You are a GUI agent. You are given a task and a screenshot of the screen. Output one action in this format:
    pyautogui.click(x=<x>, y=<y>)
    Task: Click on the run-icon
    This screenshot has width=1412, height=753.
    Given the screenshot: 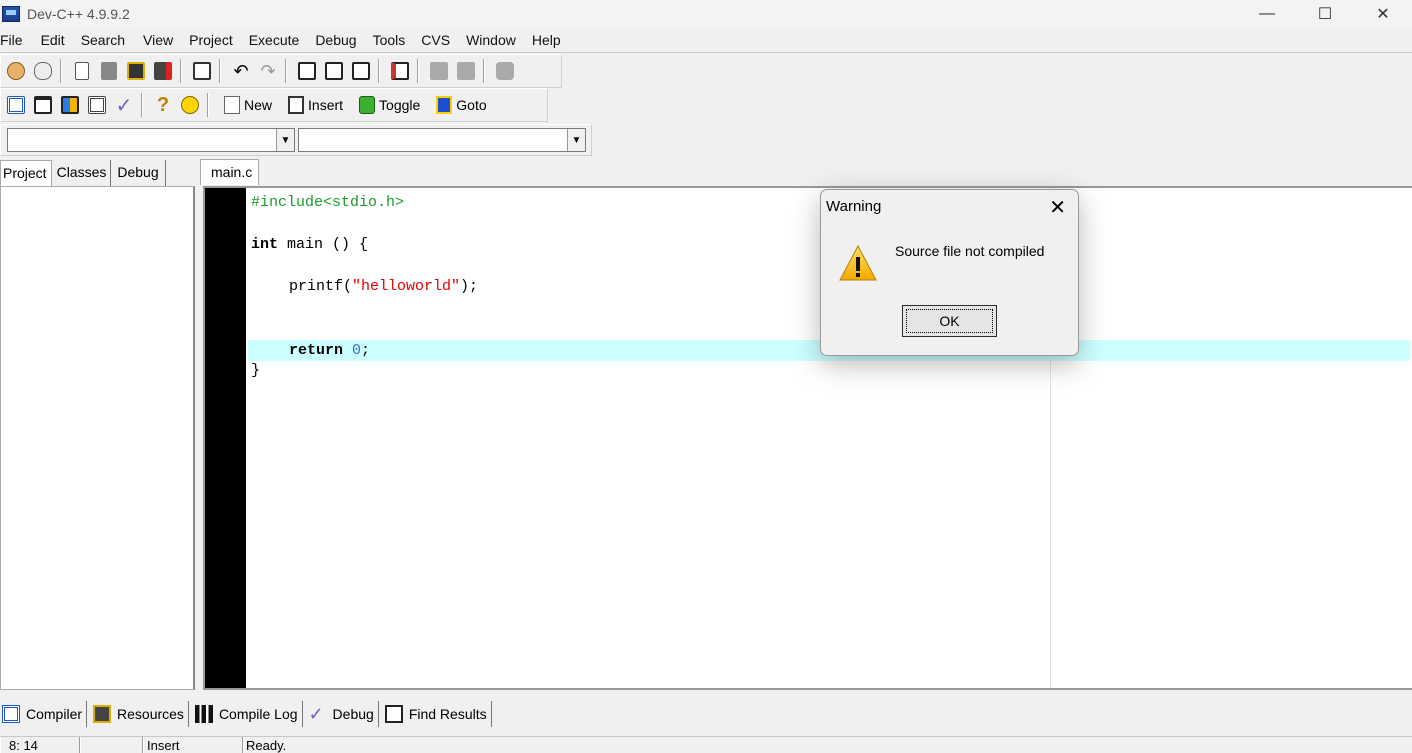 What is the action you would take?
    pyautogui.click(x=43, y=105)
    